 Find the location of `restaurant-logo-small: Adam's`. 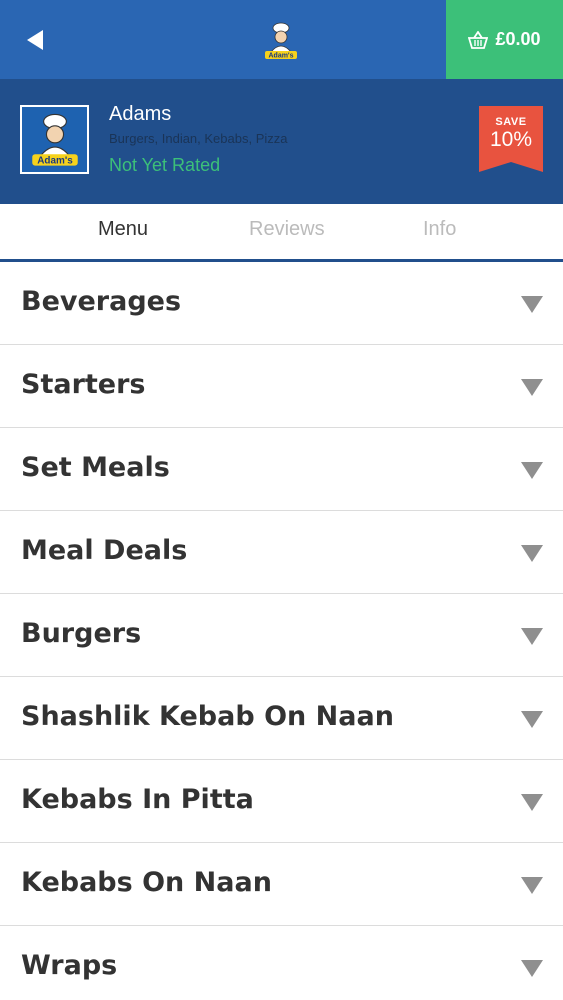

restaurant-logo-small: Adam's is located at coordinates (281, 41).